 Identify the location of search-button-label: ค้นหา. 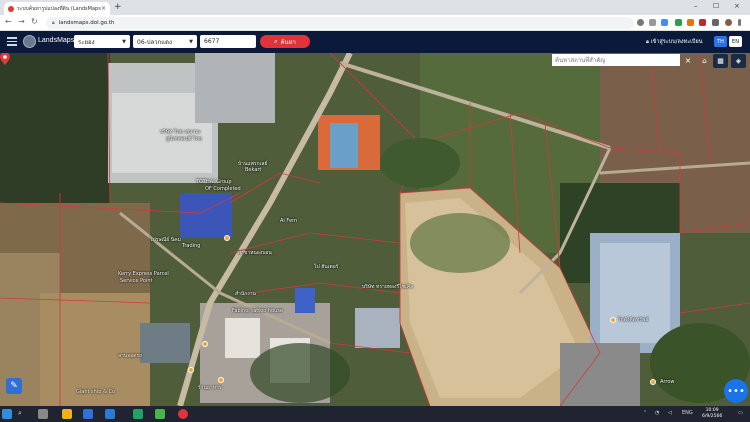
(288, 42).